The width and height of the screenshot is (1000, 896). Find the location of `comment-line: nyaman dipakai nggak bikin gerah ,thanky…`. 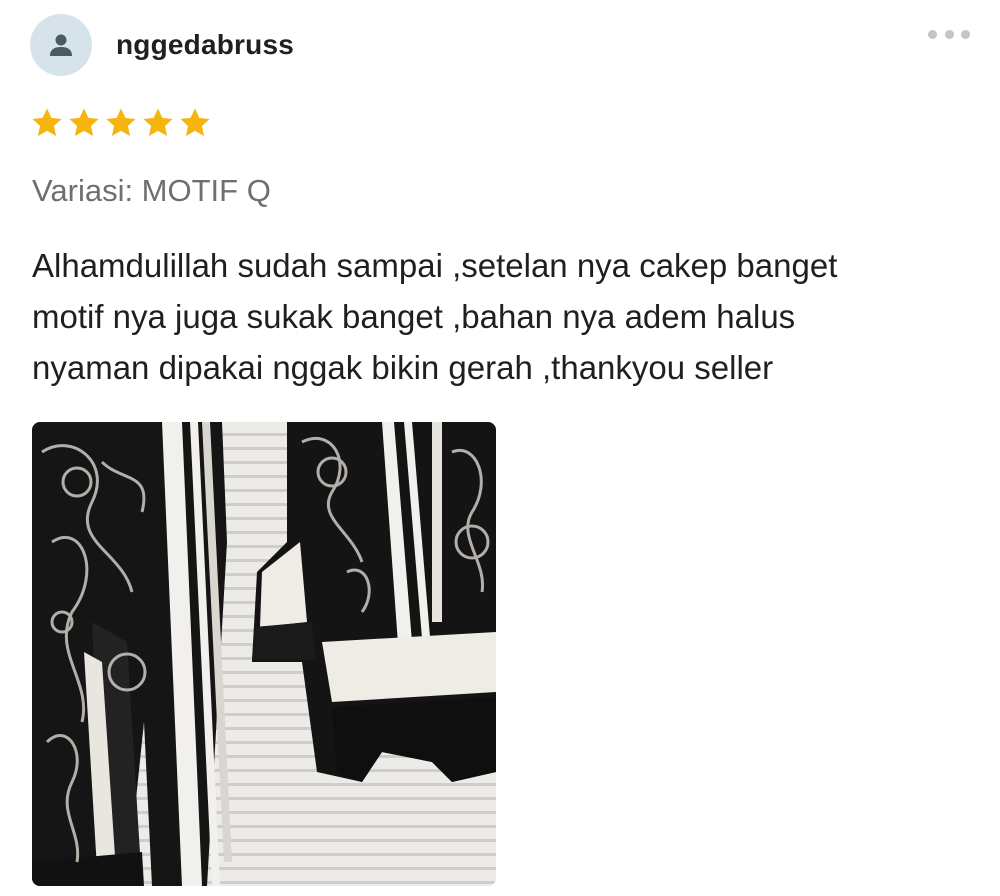

comment-line: nyaman dipakai nggak bikin gerah ,thanky… is located at coordinates (403, 367).